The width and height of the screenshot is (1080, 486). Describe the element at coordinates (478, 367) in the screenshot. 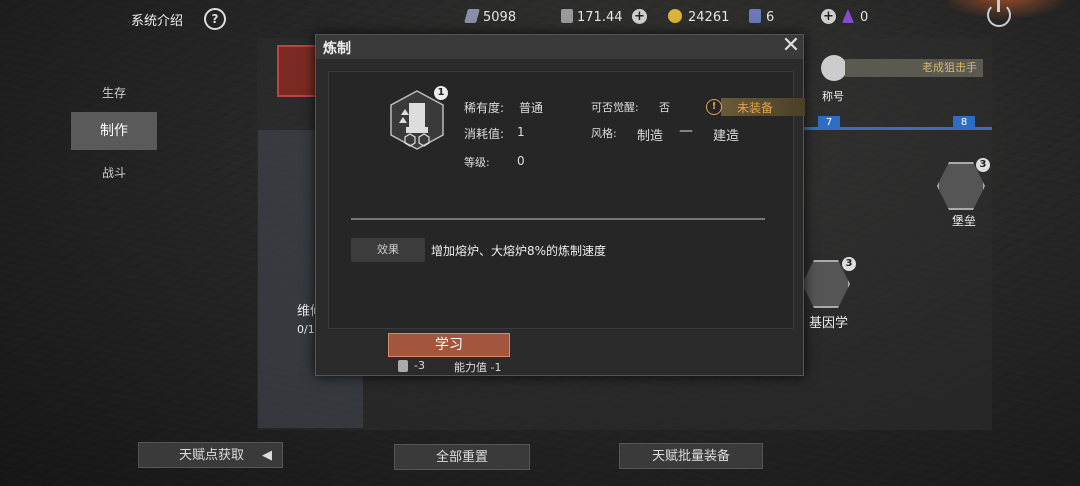

I see `ability-cost: 能力值 -1` at that location.